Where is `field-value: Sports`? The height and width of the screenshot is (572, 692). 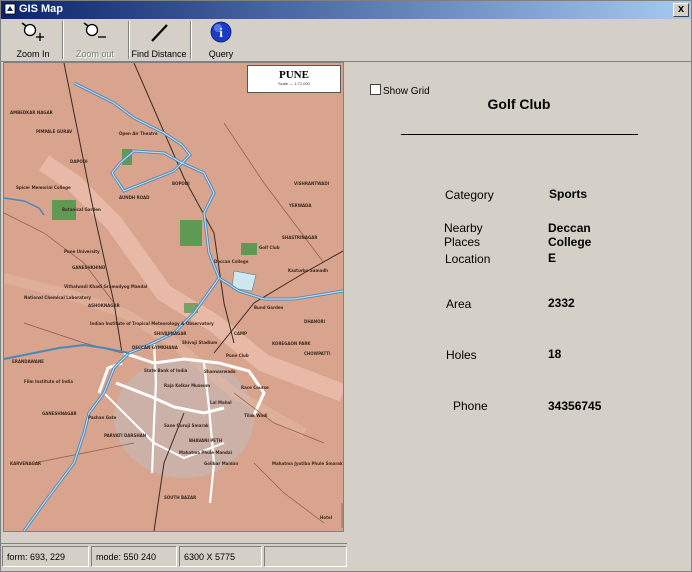 field-value: Sports is located at coordinates (568, 194).